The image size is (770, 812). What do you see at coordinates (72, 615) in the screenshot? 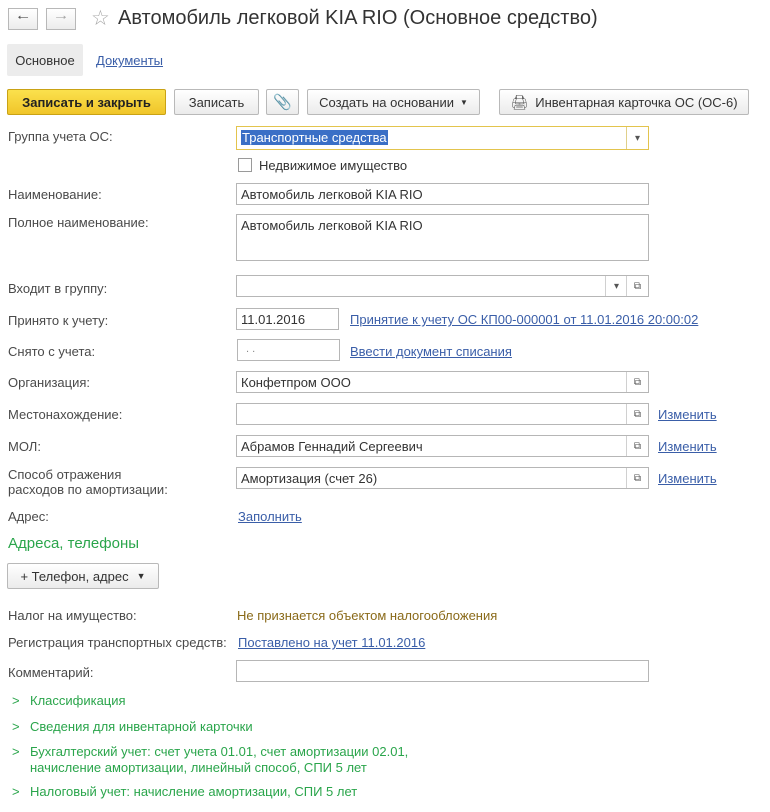
I see `property-tax-label: Налог на имущество:` at bounding box center [72, 615].